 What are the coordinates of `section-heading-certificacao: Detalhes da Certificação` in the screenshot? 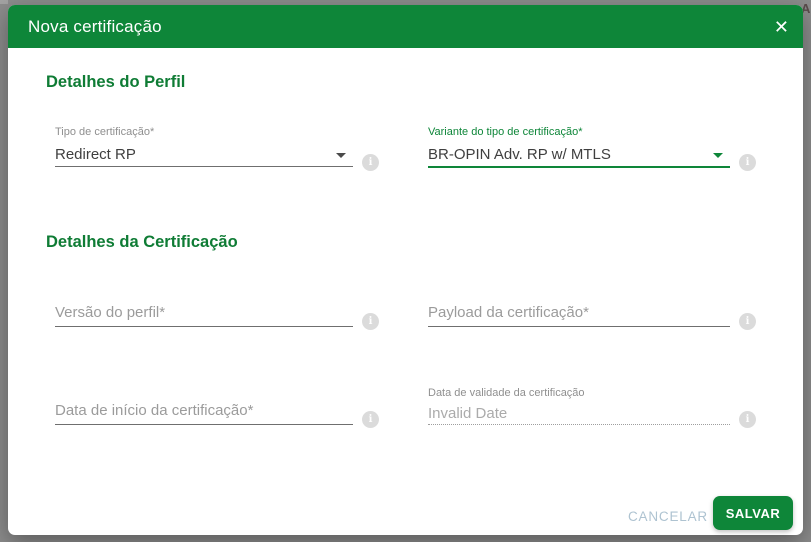 It's located at (142, 242).